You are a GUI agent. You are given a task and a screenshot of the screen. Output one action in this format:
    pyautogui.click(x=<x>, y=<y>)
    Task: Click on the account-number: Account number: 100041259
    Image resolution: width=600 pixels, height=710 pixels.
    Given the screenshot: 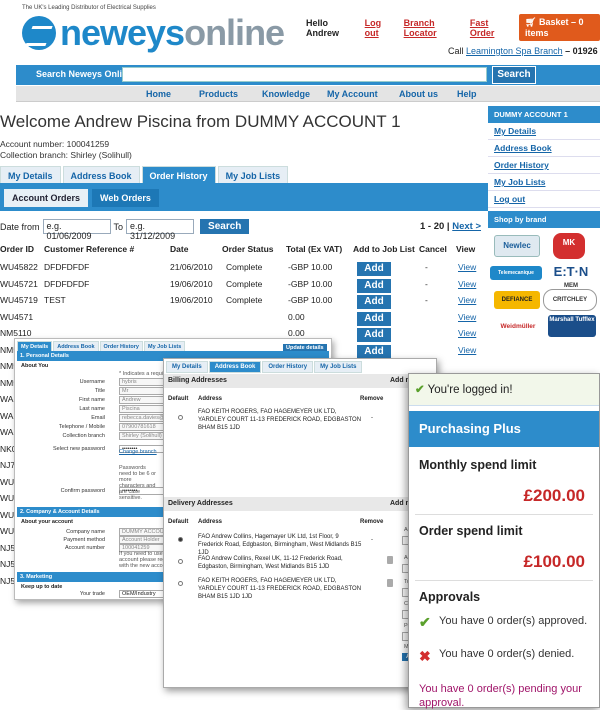 What is the action you would take?
    pyautogui.click(x=55, y=144)
    